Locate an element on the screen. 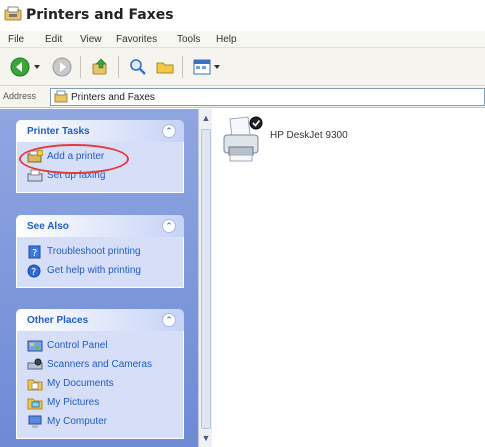 The width and height of the screenshot is (485, 447). menu-file: File is located at coordinates (16, 39).